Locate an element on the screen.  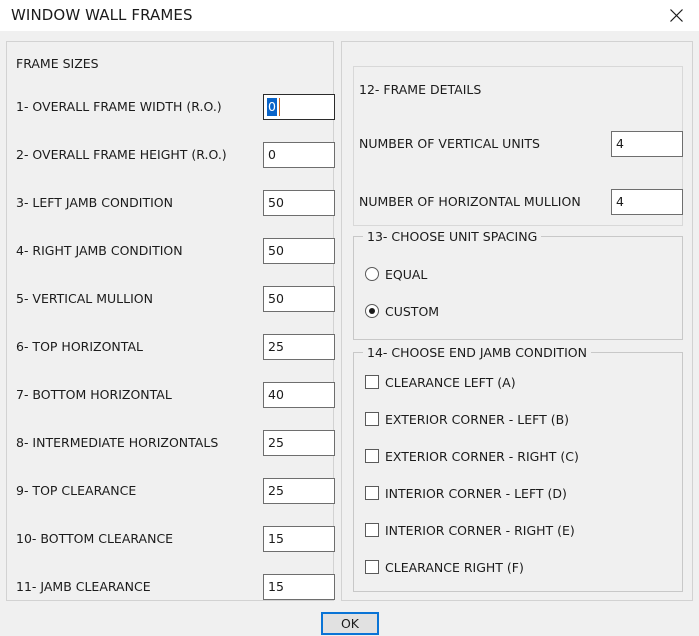
unit-spacing-group: 13- CHOOSE UNIT SPACING EQUAL CUSTOM is located at coordinates (518, 284).